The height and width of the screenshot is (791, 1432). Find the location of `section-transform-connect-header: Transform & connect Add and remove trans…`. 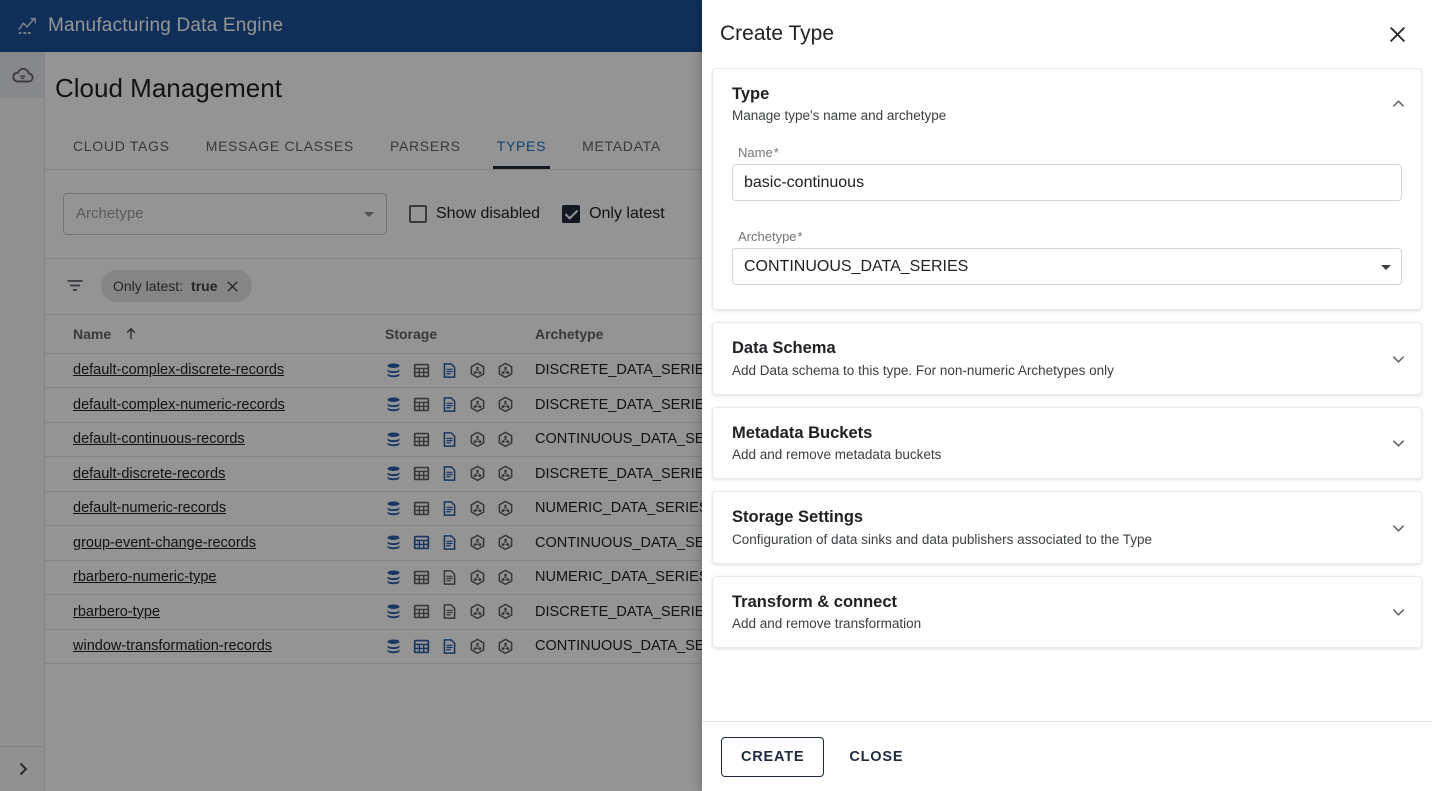

section-transform-connect-header: Transform & connect Add and remove trans… is located at coordinates (1067, 612).